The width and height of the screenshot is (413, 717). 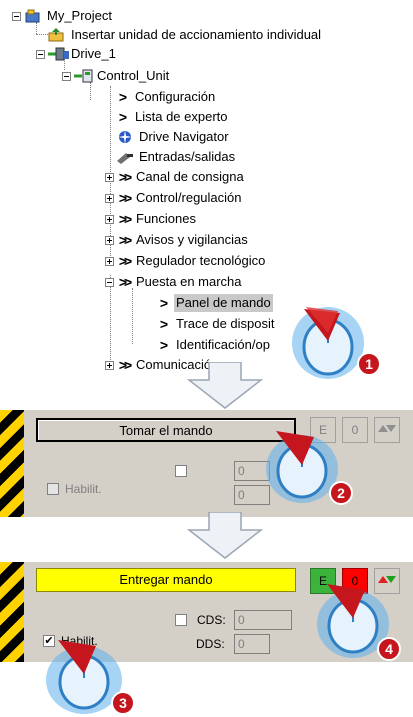 I want to click on tree-label: Drive_1, so click(x=93, y=53).